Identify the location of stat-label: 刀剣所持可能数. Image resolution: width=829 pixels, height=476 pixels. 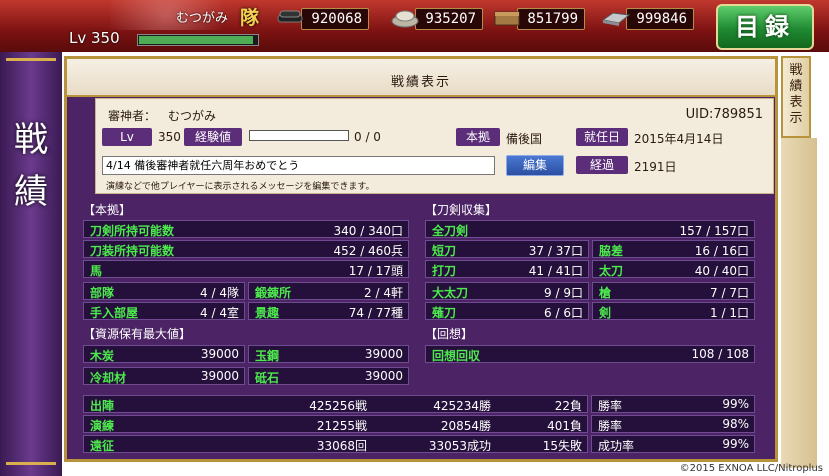
(132, 231).